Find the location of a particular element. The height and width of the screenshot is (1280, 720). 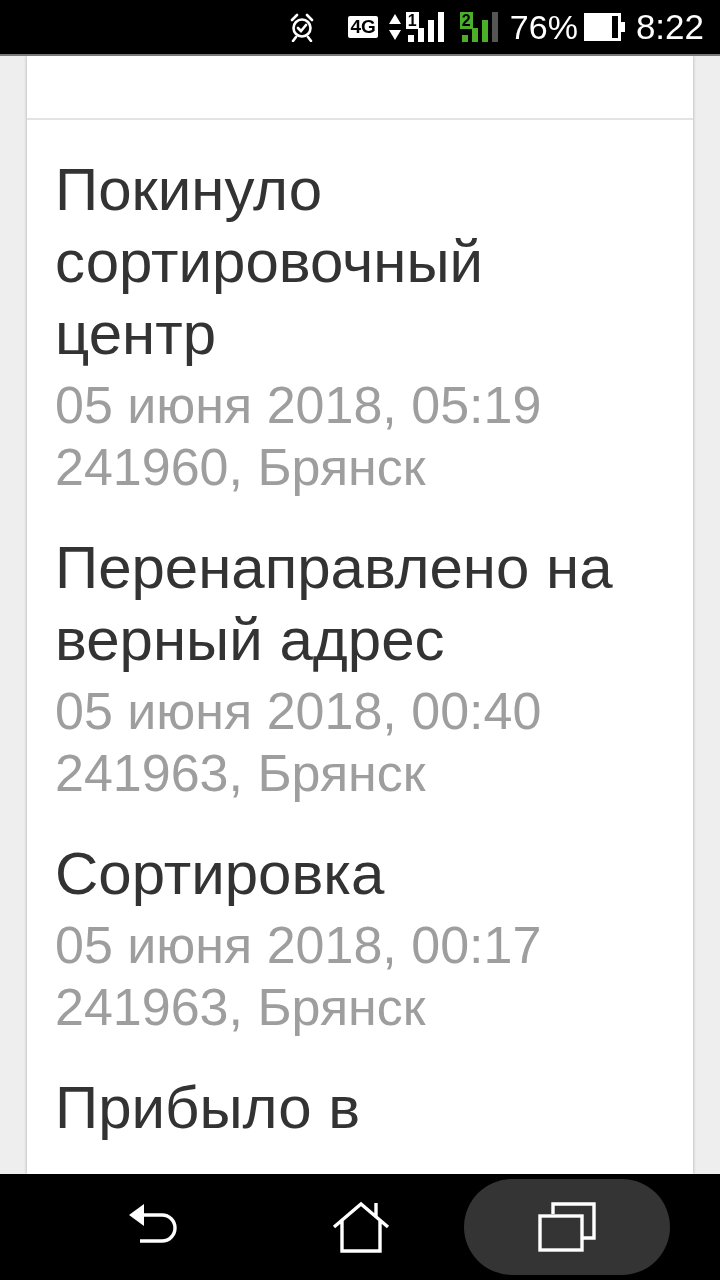

data-arrows-icon is located at coordinates (394, 27).